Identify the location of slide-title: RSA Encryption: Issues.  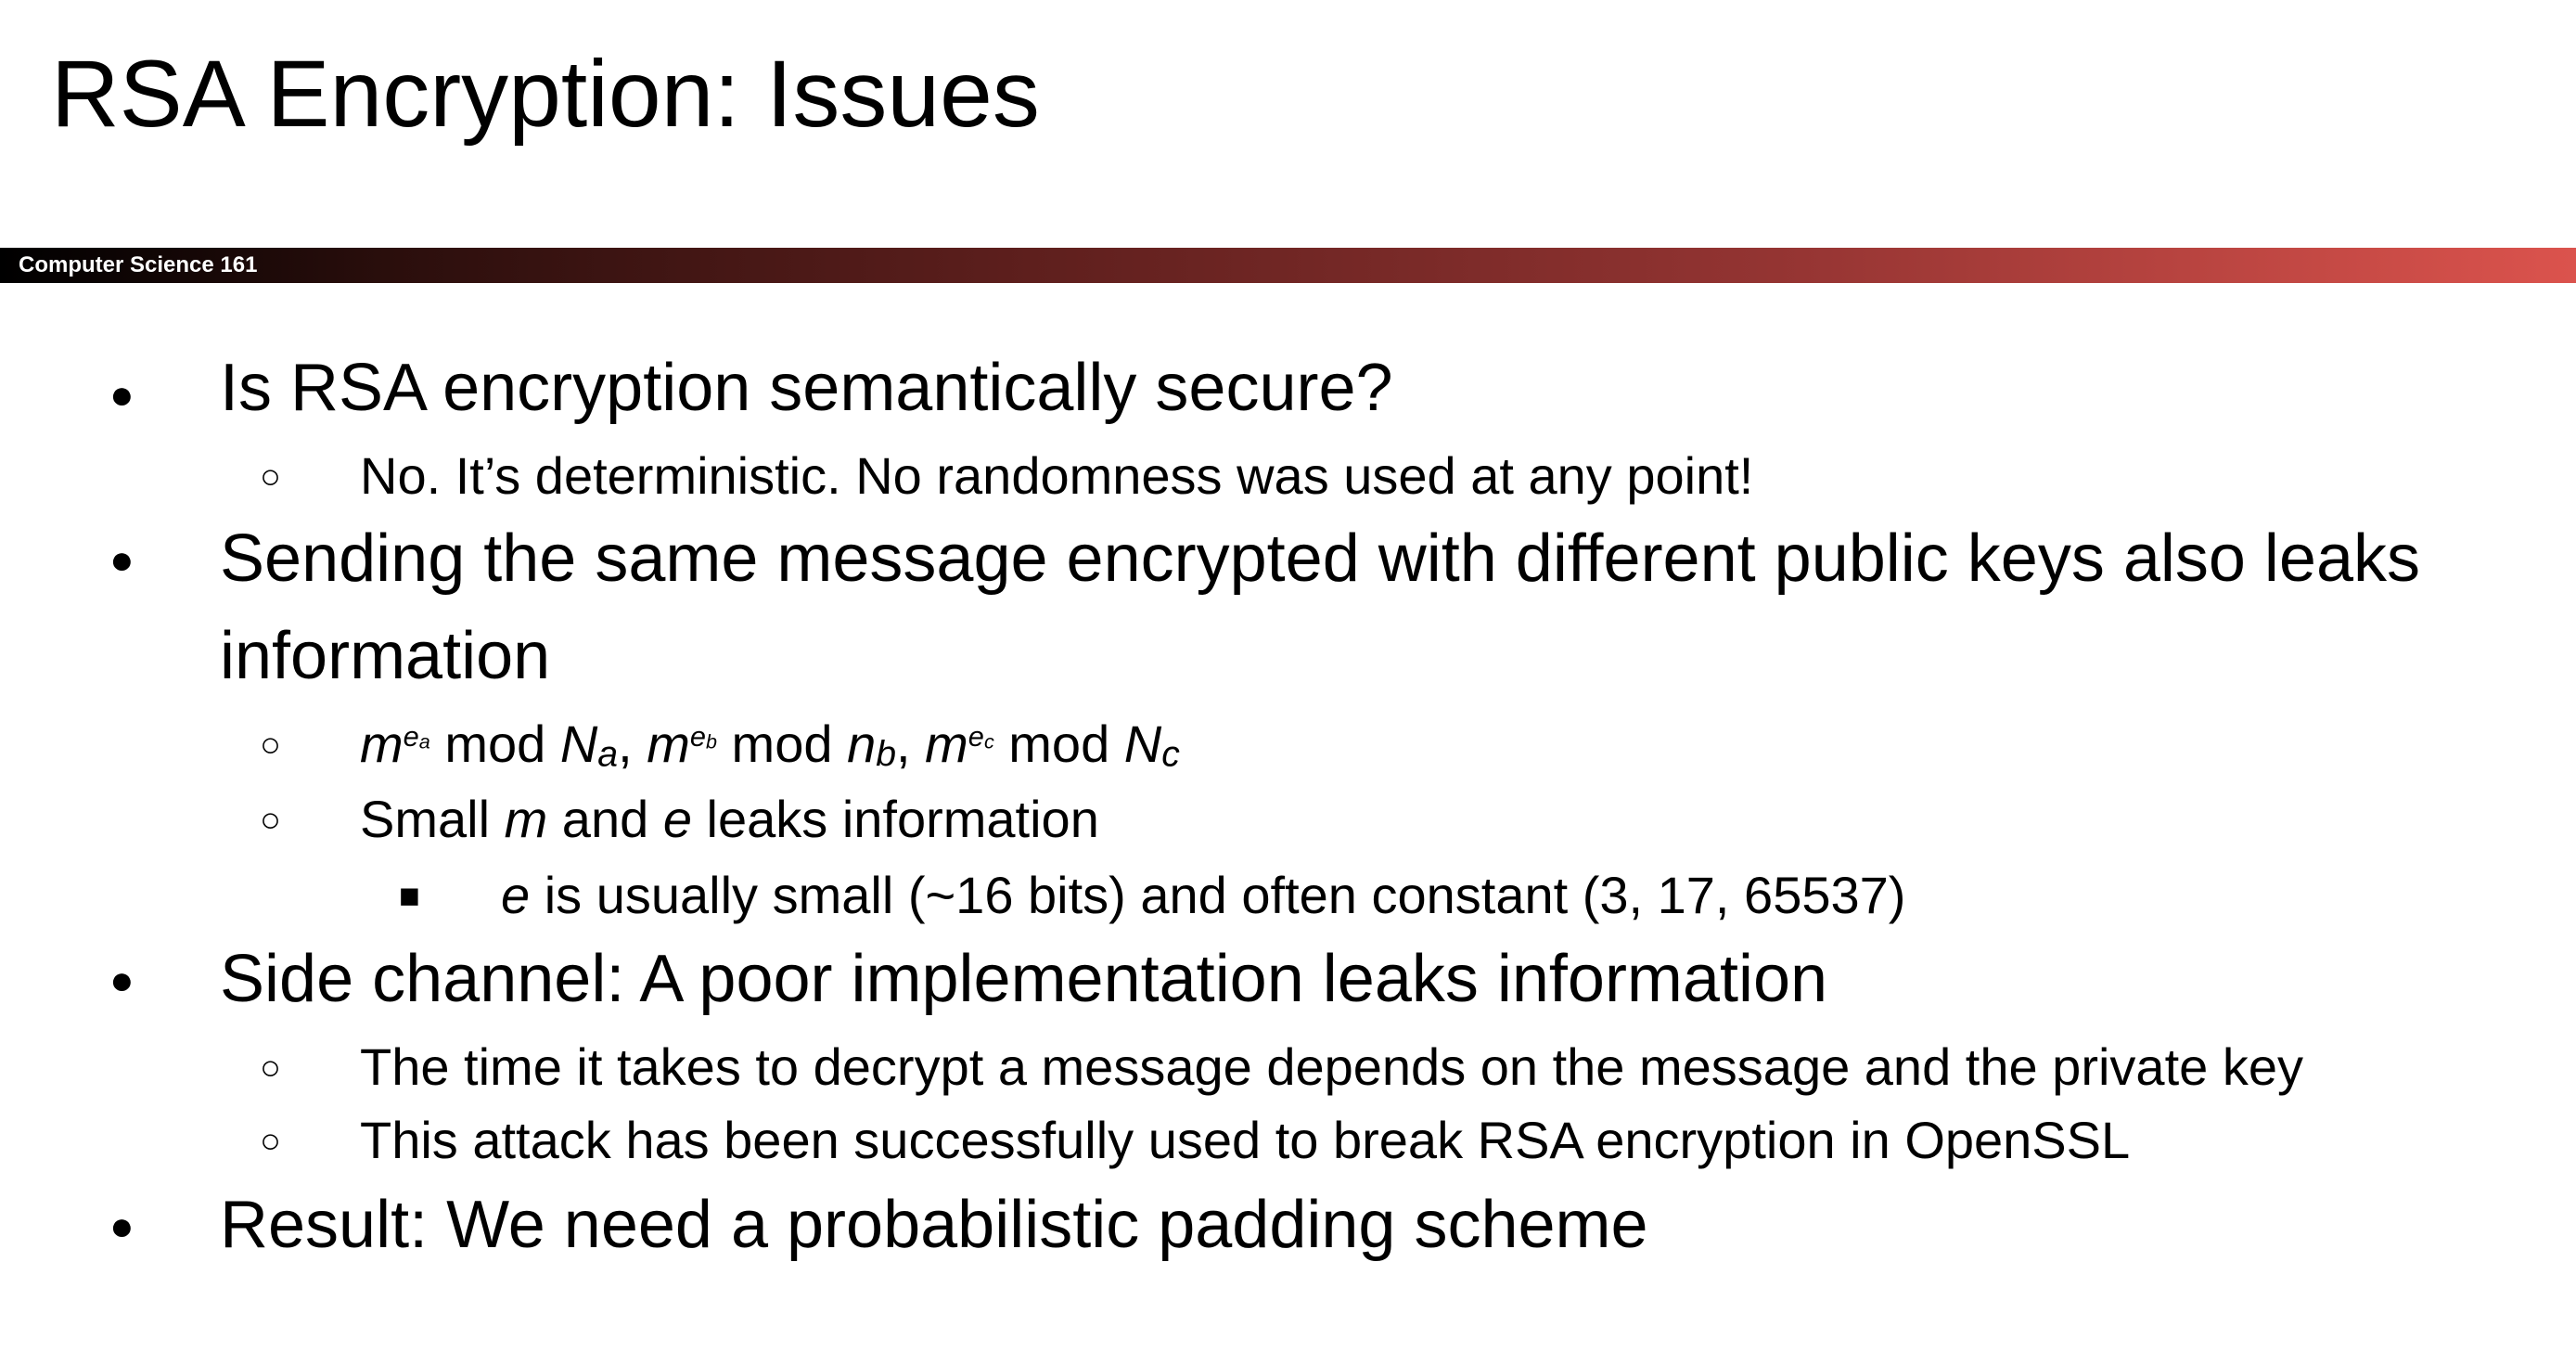
(545, 94).